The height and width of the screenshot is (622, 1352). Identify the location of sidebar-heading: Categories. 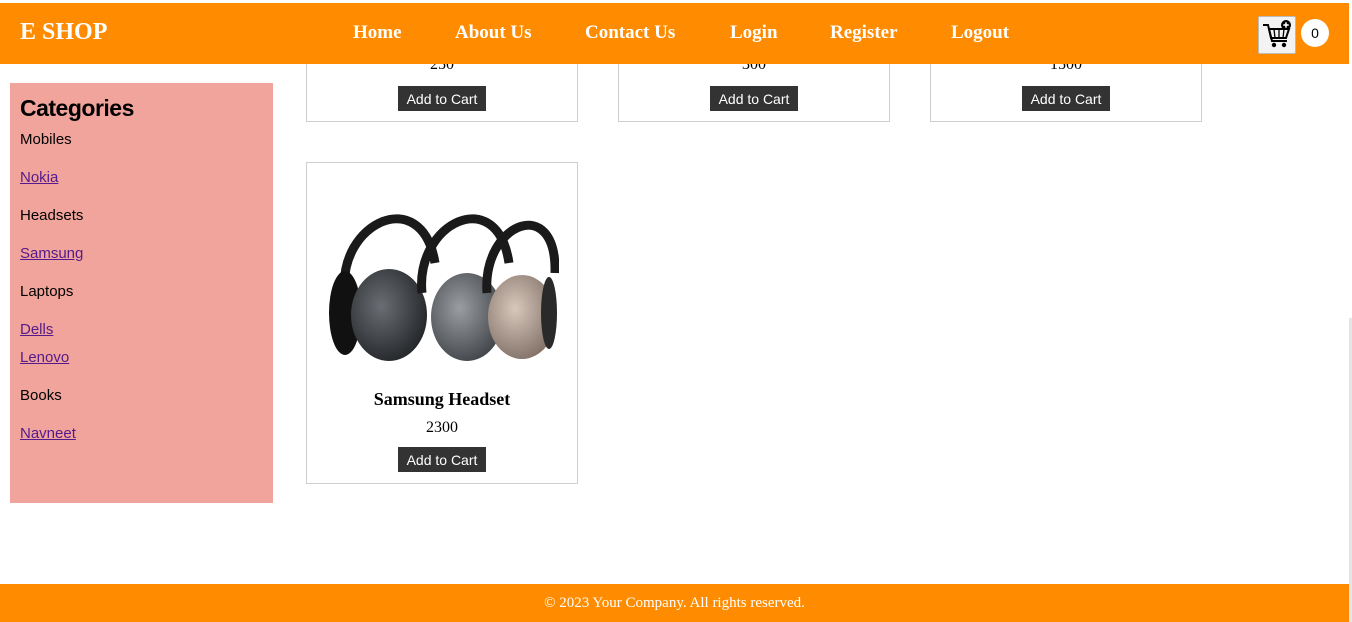
(77, 108).